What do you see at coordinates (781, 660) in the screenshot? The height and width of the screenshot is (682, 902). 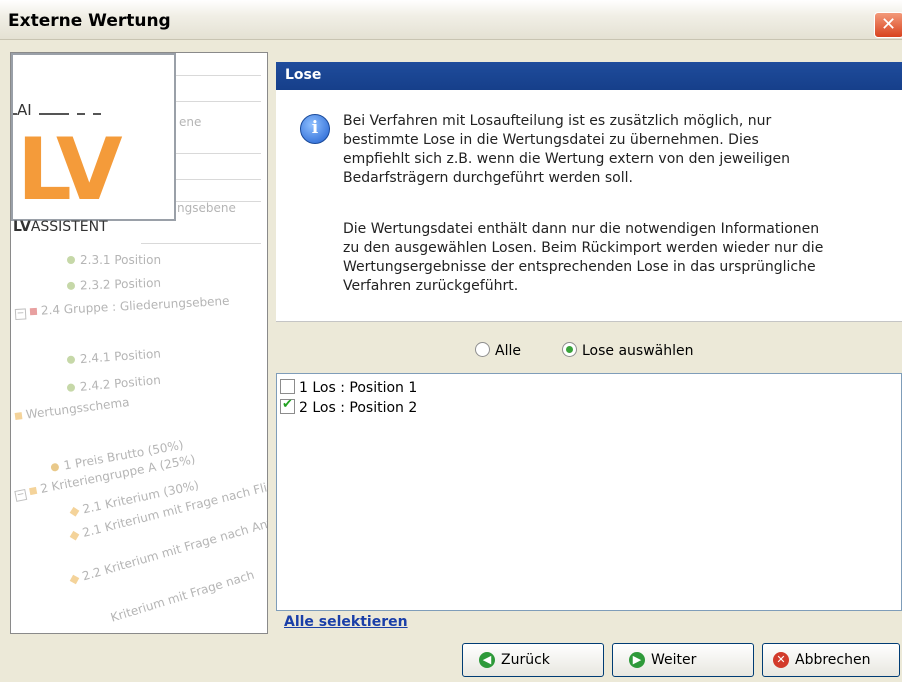 I see `cancel-icon: ✕` at bounding box center [781, 660].